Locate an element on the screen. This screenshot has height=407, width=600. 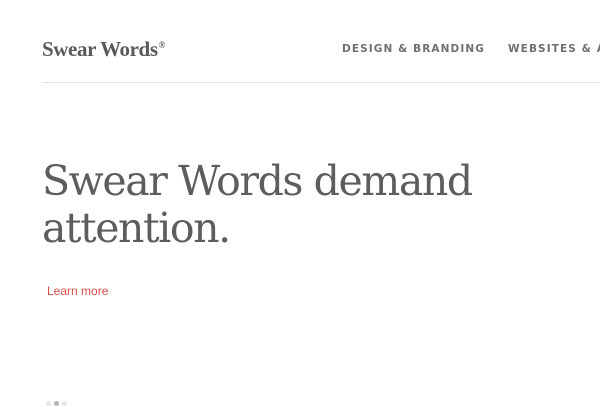
nav-item-design-branding: DESIGN & BRANDING is located at coordinates (413, 49).